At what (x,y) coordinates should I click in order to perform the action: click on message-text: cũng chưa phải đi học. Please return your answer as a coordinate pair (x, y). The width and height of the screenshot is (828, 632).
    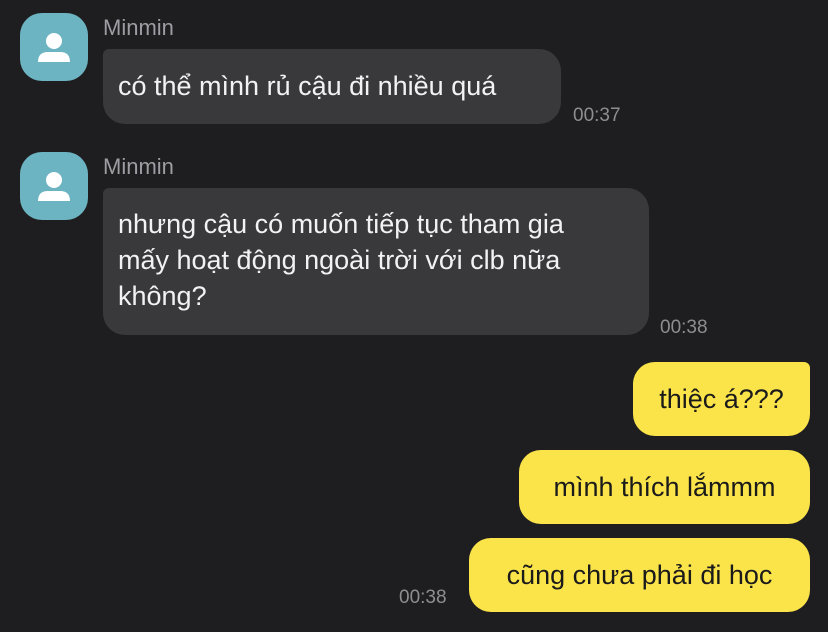
    Looking at the image, I should click on (639, 575).